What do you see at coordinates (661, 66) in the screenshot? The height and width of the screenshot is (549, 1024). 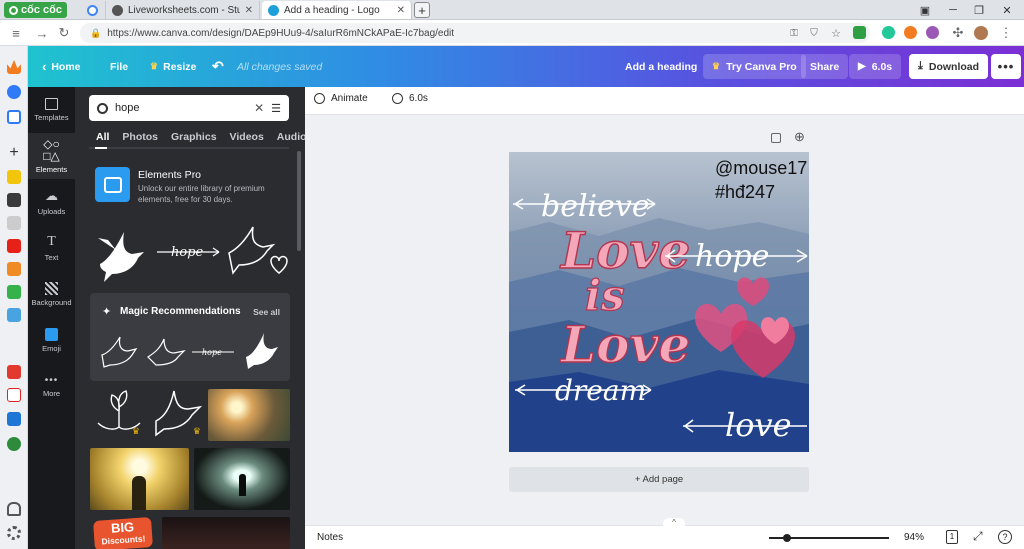 I see `document-title: Add a heading` at bounding box center [661, 66].